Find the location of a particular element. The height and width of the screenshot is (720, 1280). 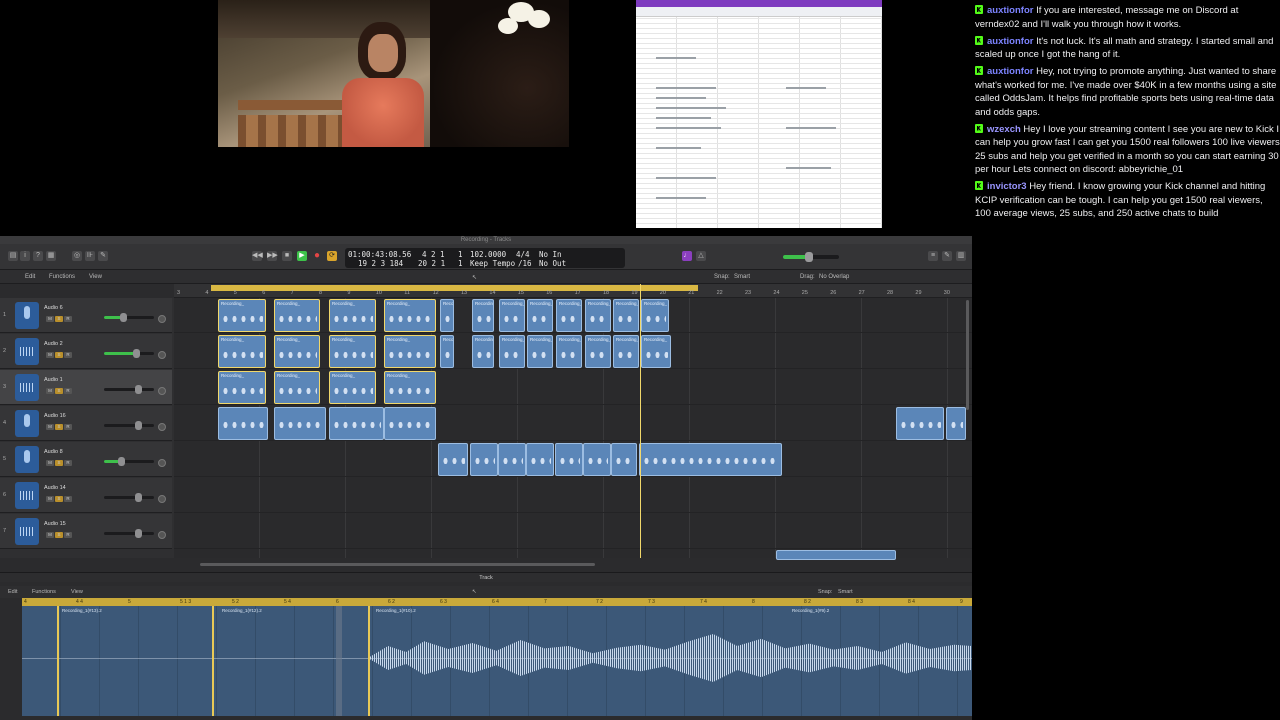

track-lane: Recording_ Recording_ Recording_ Recording_ is located at coordinates (573, 387).